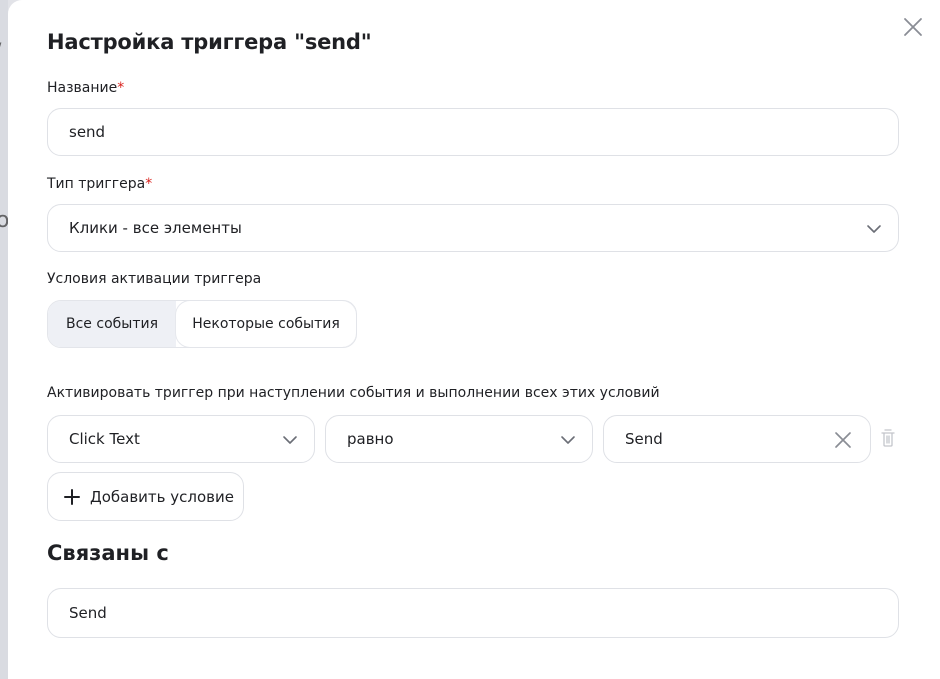  I want to click on name-input: send, so click(473, 132).